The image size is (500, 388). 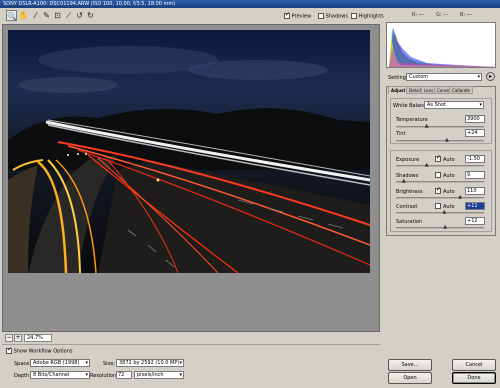 I want to click on contrast-slider-thumb: ▲, so click(x=444, y=212).